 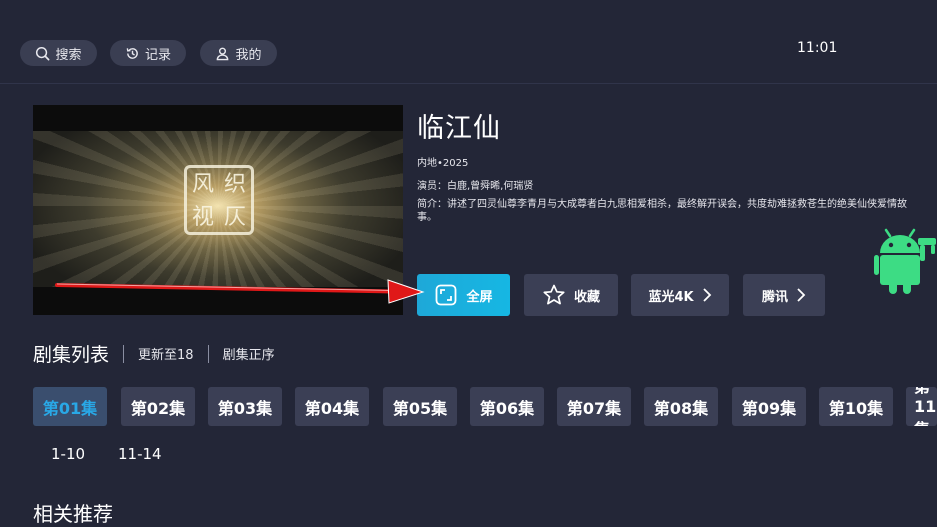 I want to click on episode-list-title: 剧集列表, so click(x=71, y=355).